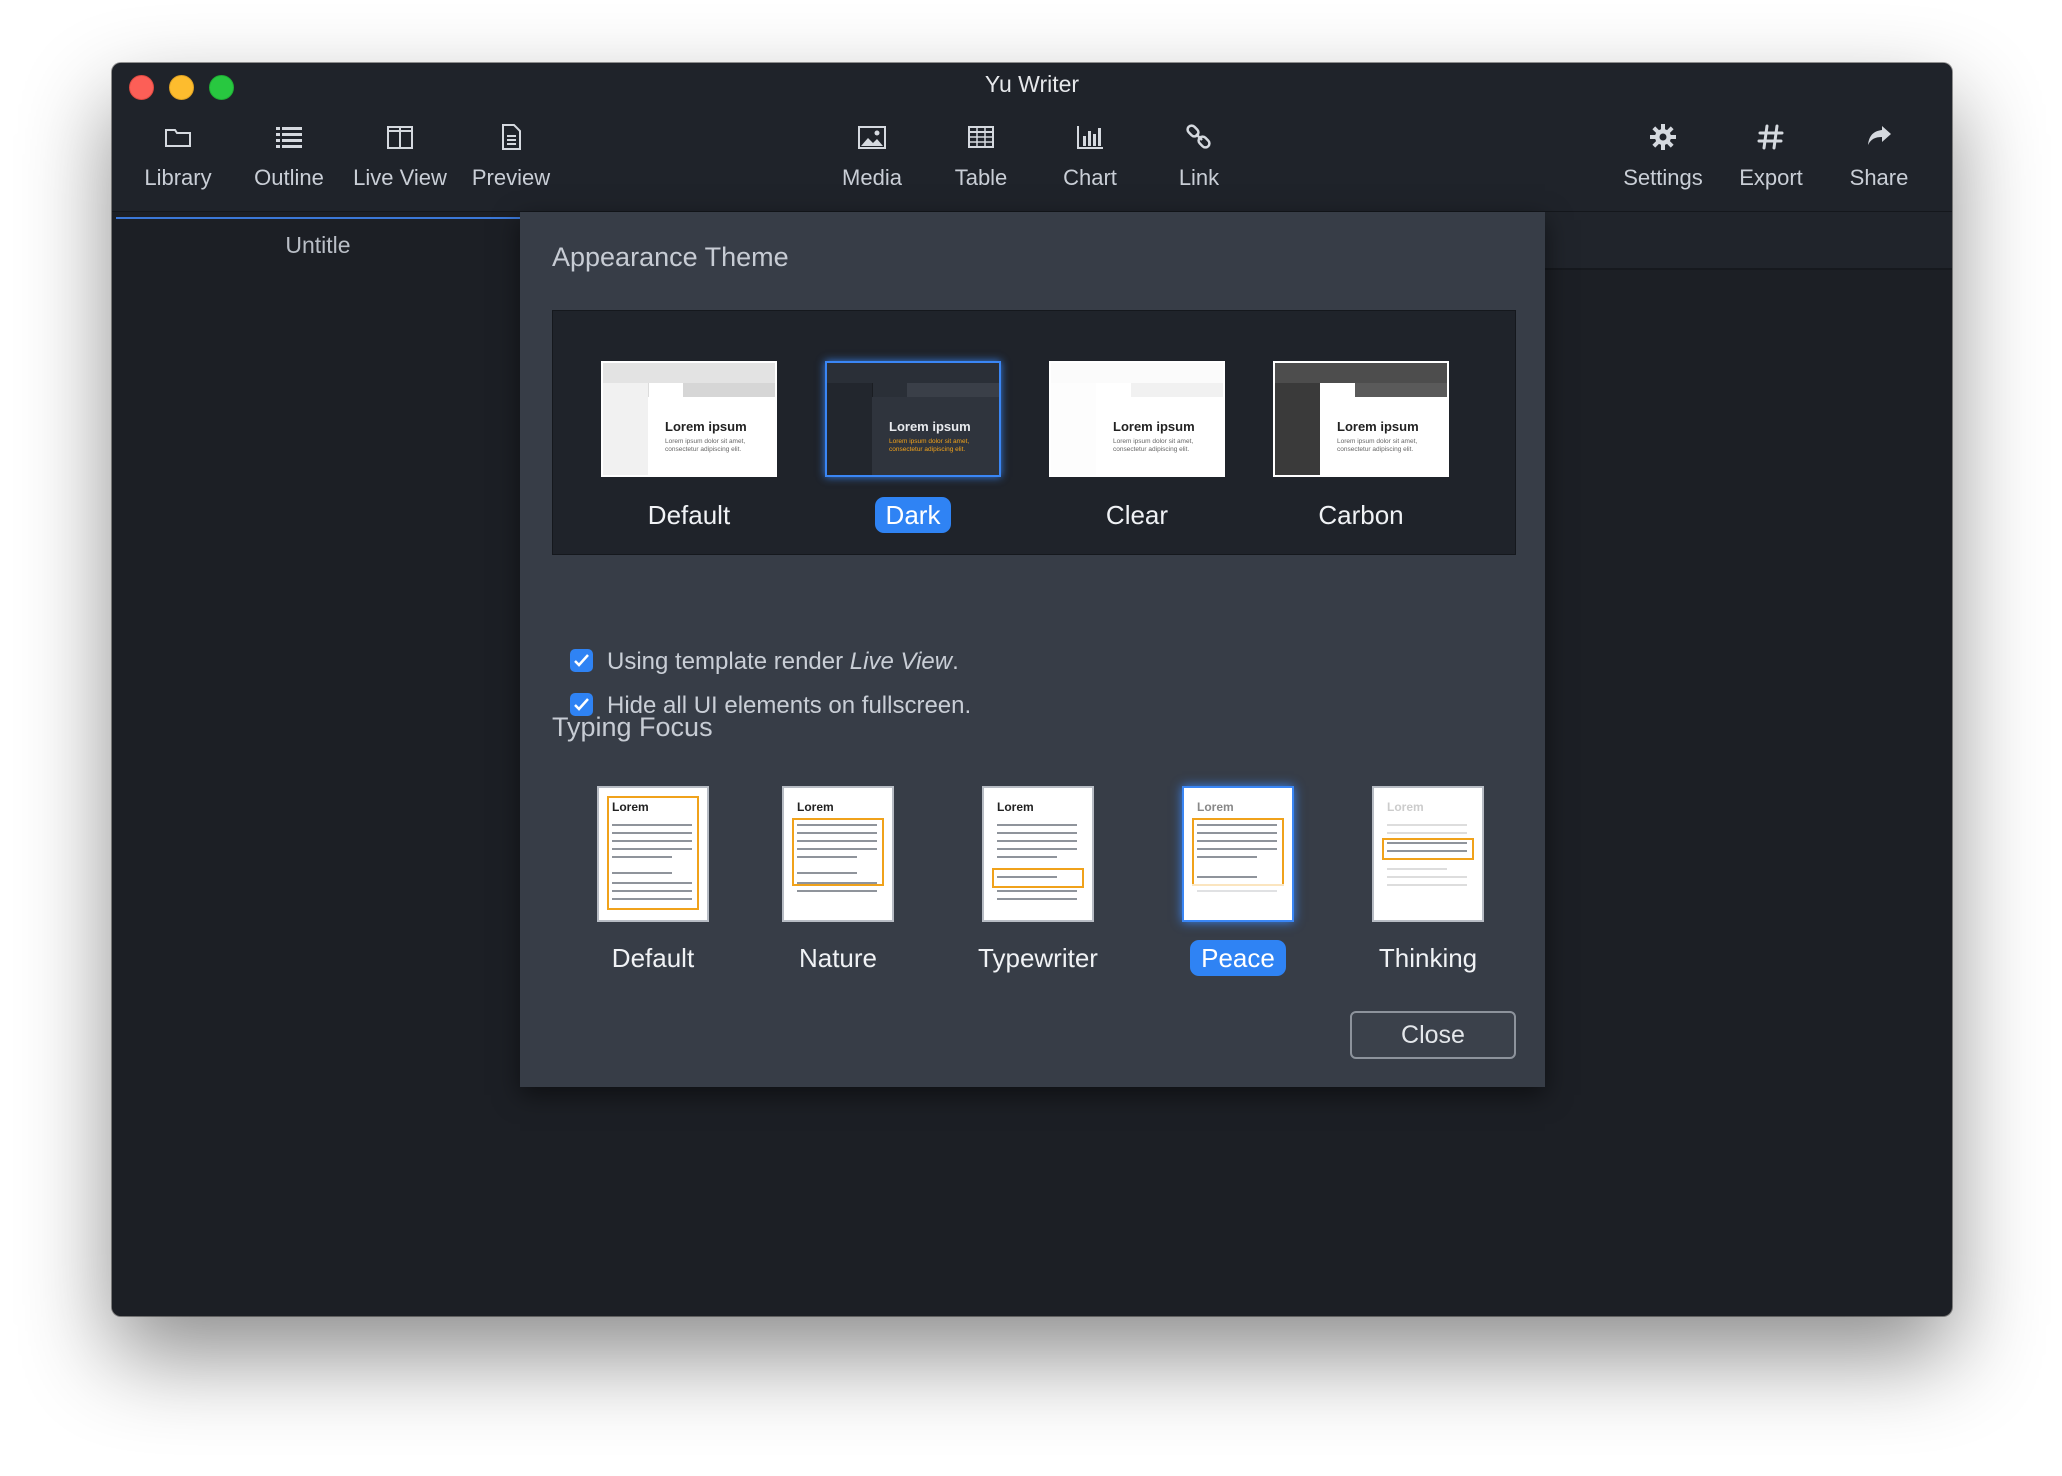  Describe the element at coordinates (289, 162) in the screenshot. I see `outline-button: Outline` at that location.